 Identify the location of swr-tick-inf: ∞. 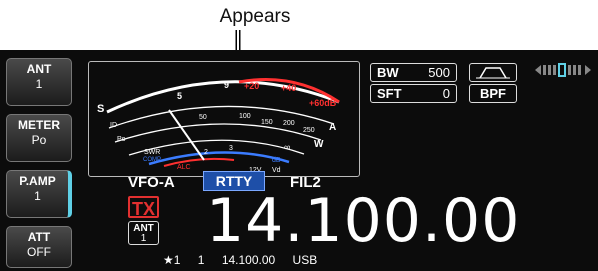
(287, 147).